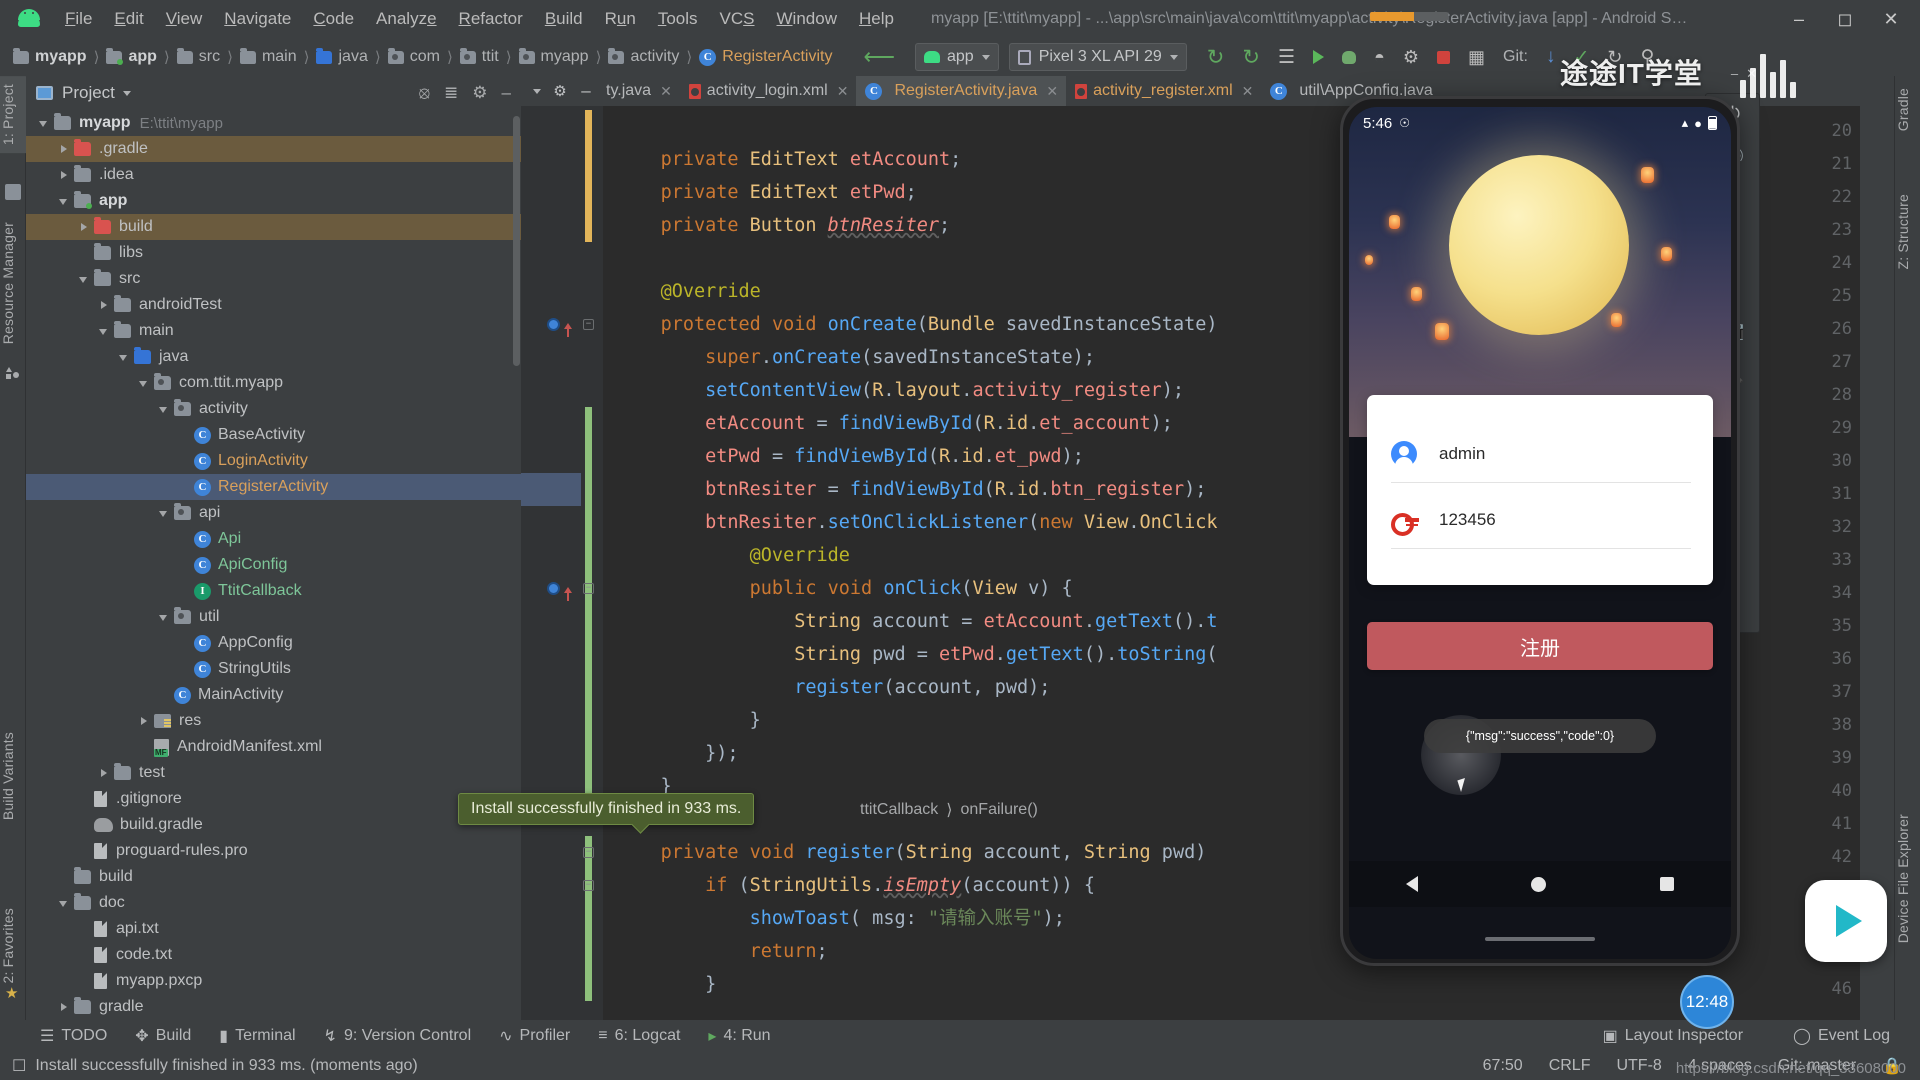 The height and width of the screenshot is (1080, 1920). What do you see at coordinates (273, 643) in the screenshot?
I see `tree-row: C AppConfig` at bounding box center [273, 643].